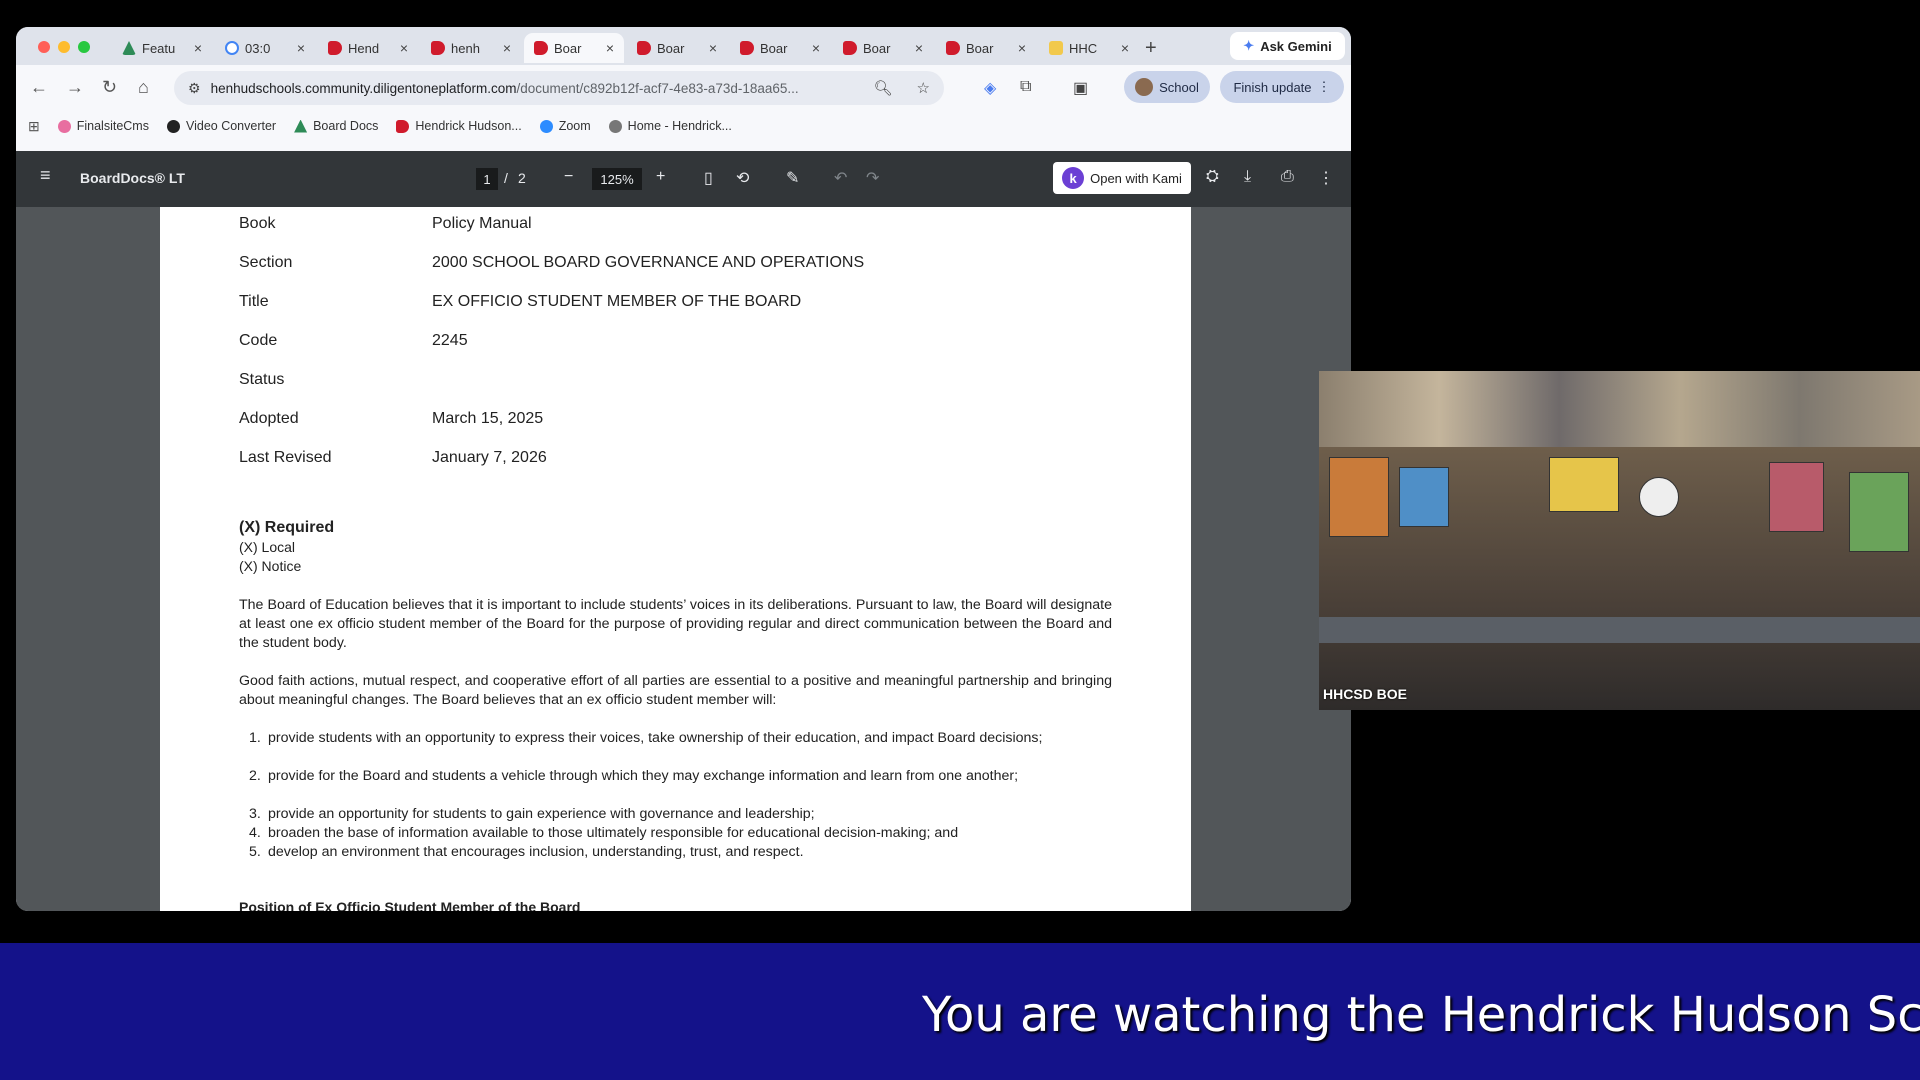  Describe the element at coordinates (173, 126) in the screenshot. I see `video-converter-icon` at that location.